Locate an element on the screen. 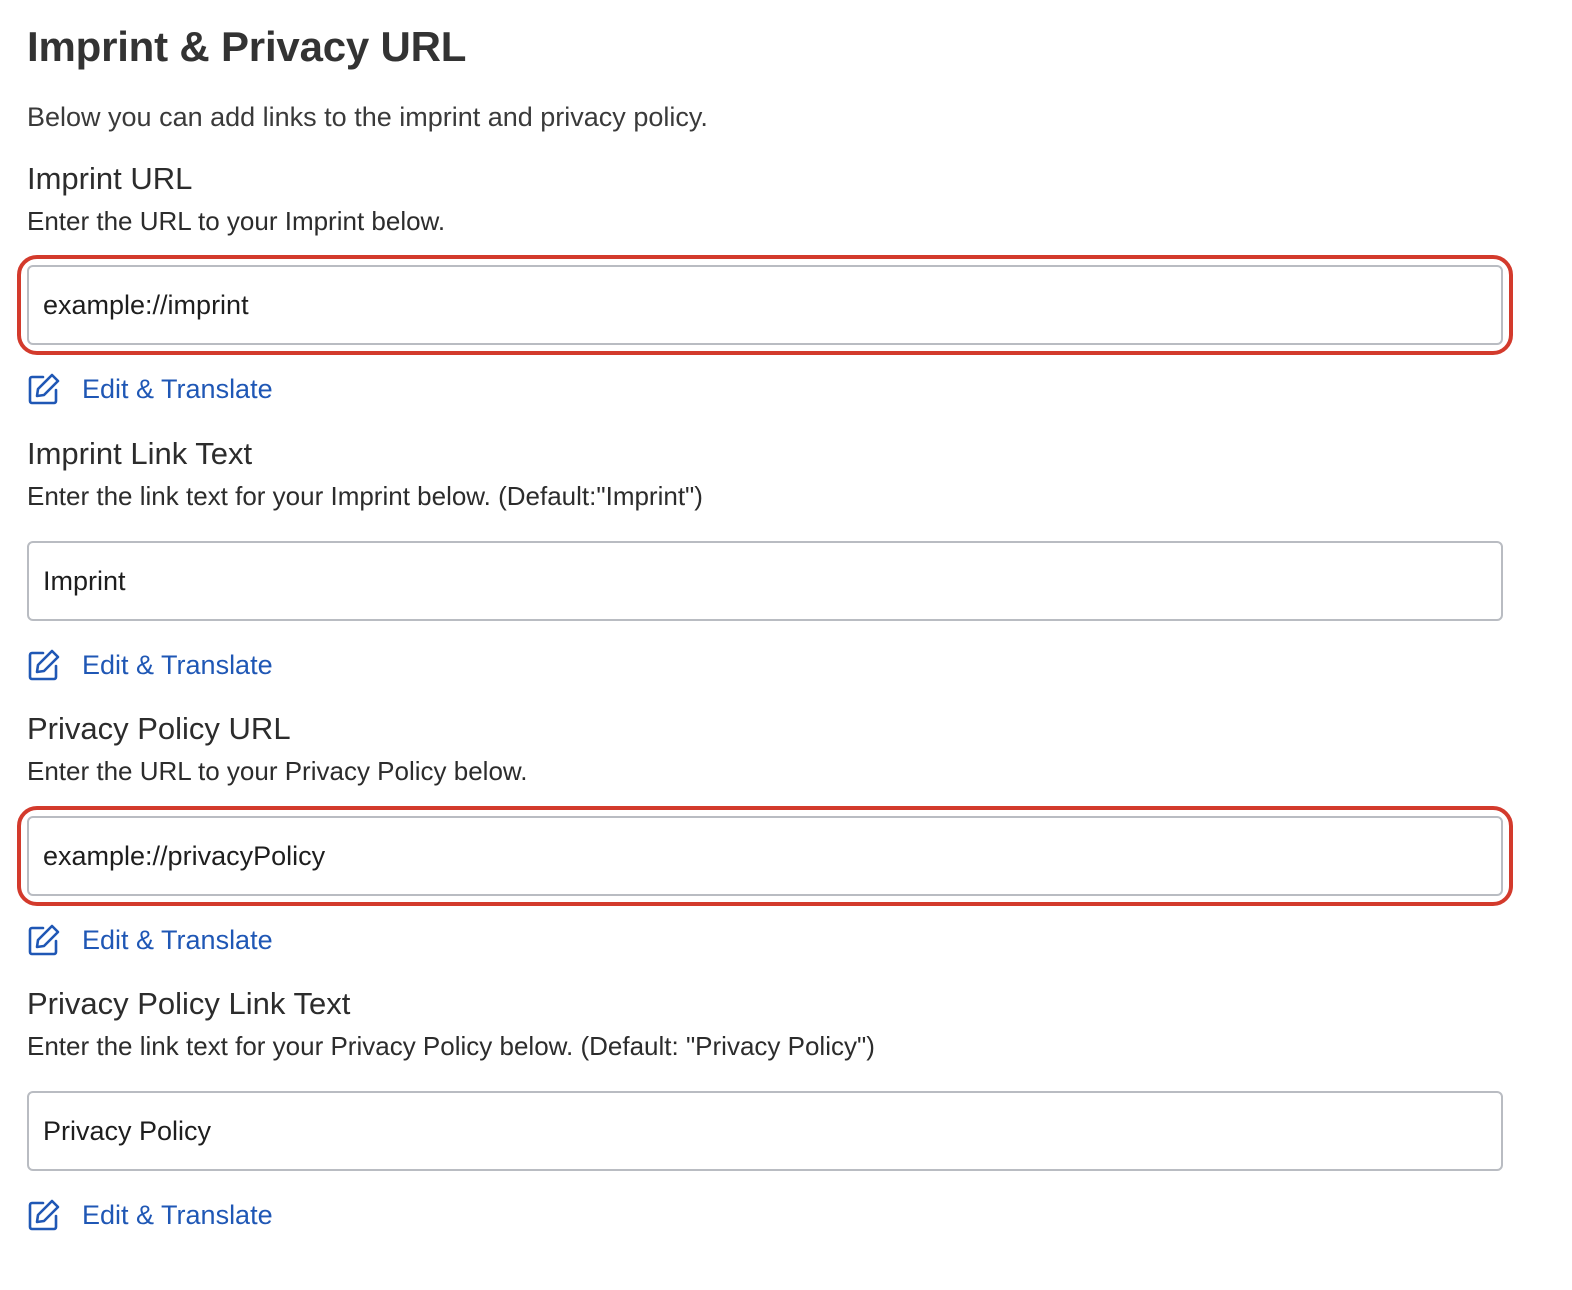 The image size is (1572, 1290). privacy-policy-url-field-wrap is located at coordinates (765, 856).